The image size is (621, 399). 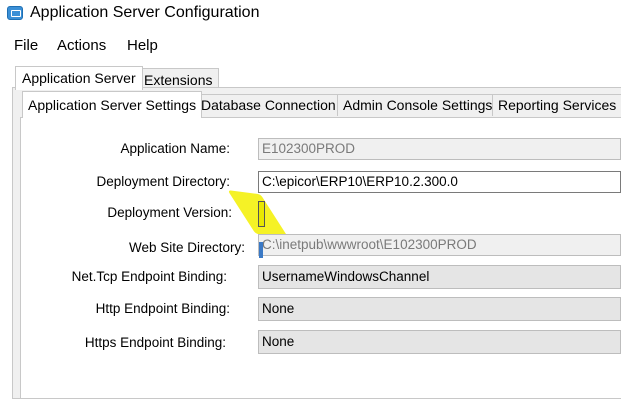 What do you see at coordinates (149, 276) in the screenshot?
I see `net-tcp-binding-label: Net.Tcp Endpoint Binding:` at bounding box center [149, 276].